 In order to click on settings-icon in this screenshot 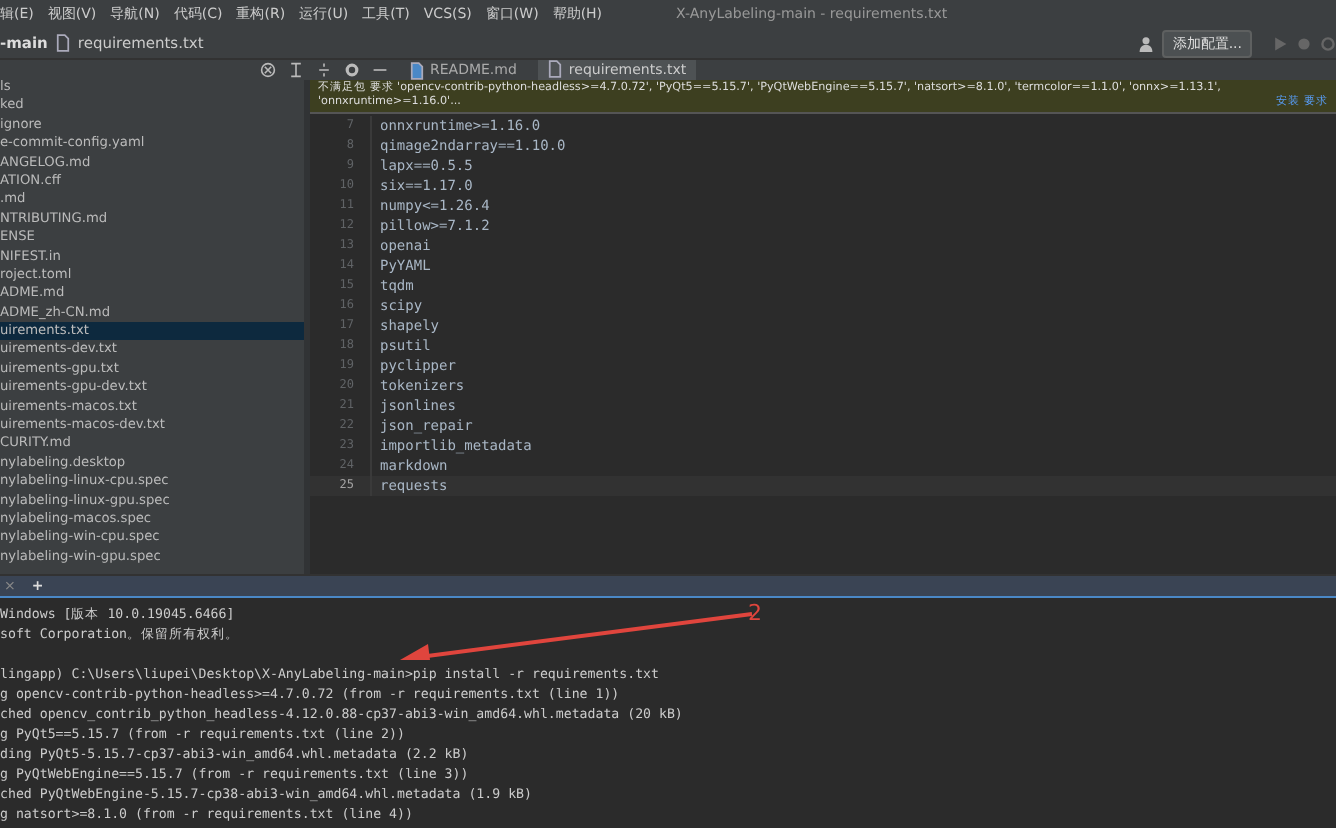, I will do `click(352, 70)`.